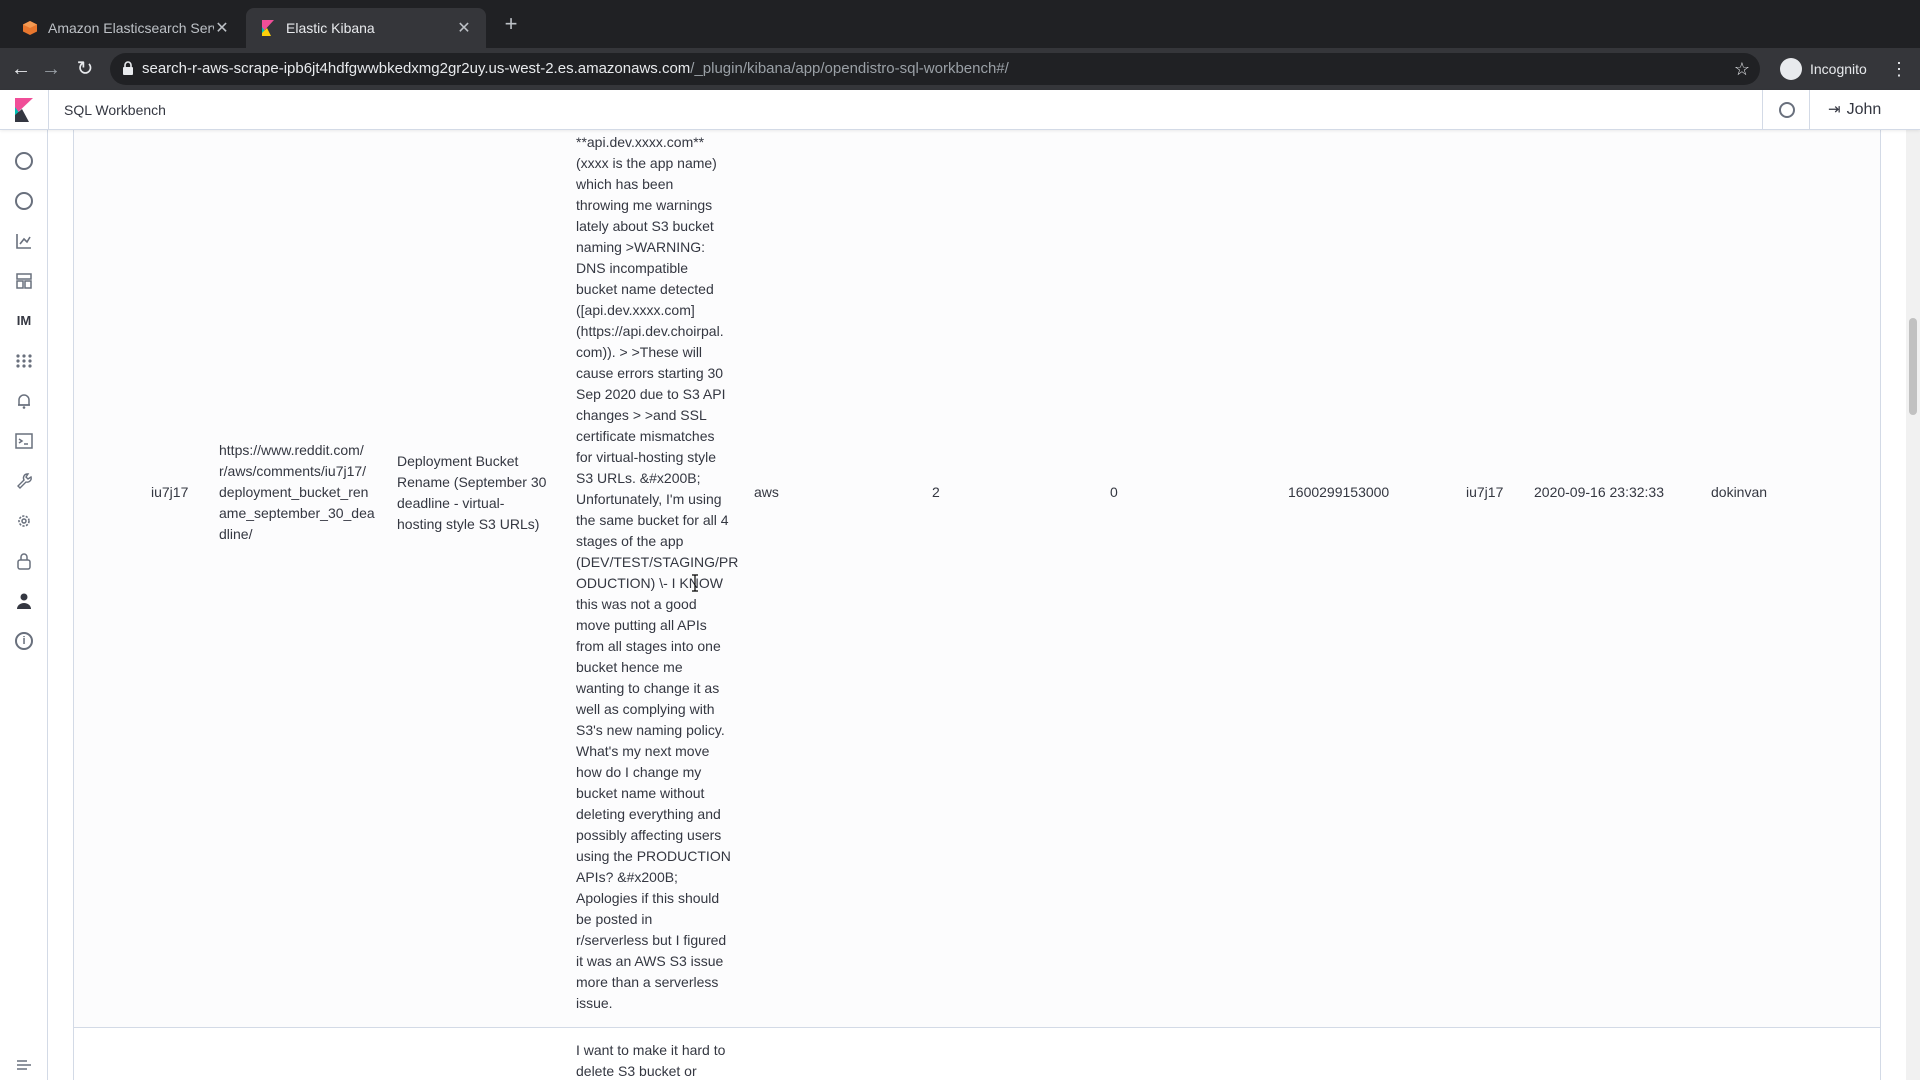  What do you see at coordinates (639, 772) in the screenshot?
I see `selftext-line: how do I change my` at bounding box center [639, 772].